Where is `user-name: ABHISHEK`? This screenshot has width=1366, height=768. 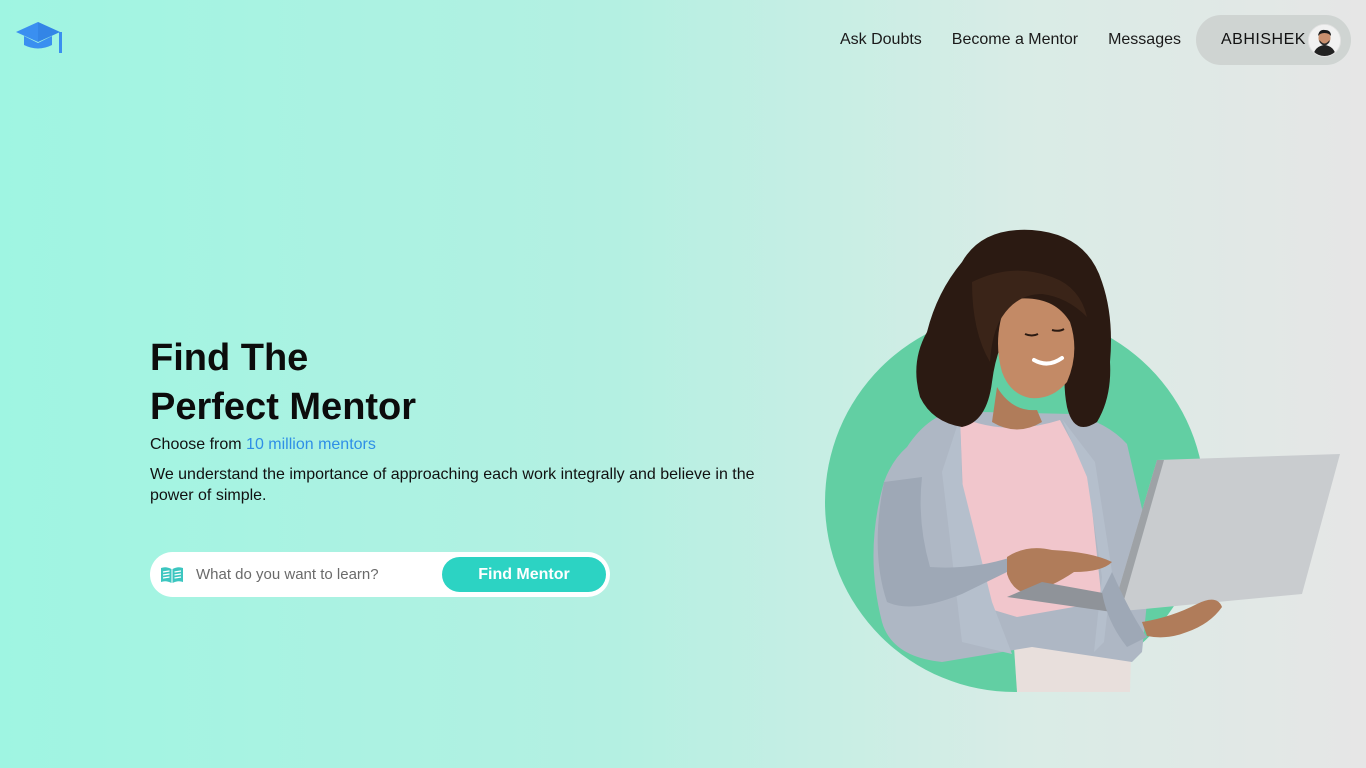 user-name: ABHISHEK is located at coordinates (1263, 39).